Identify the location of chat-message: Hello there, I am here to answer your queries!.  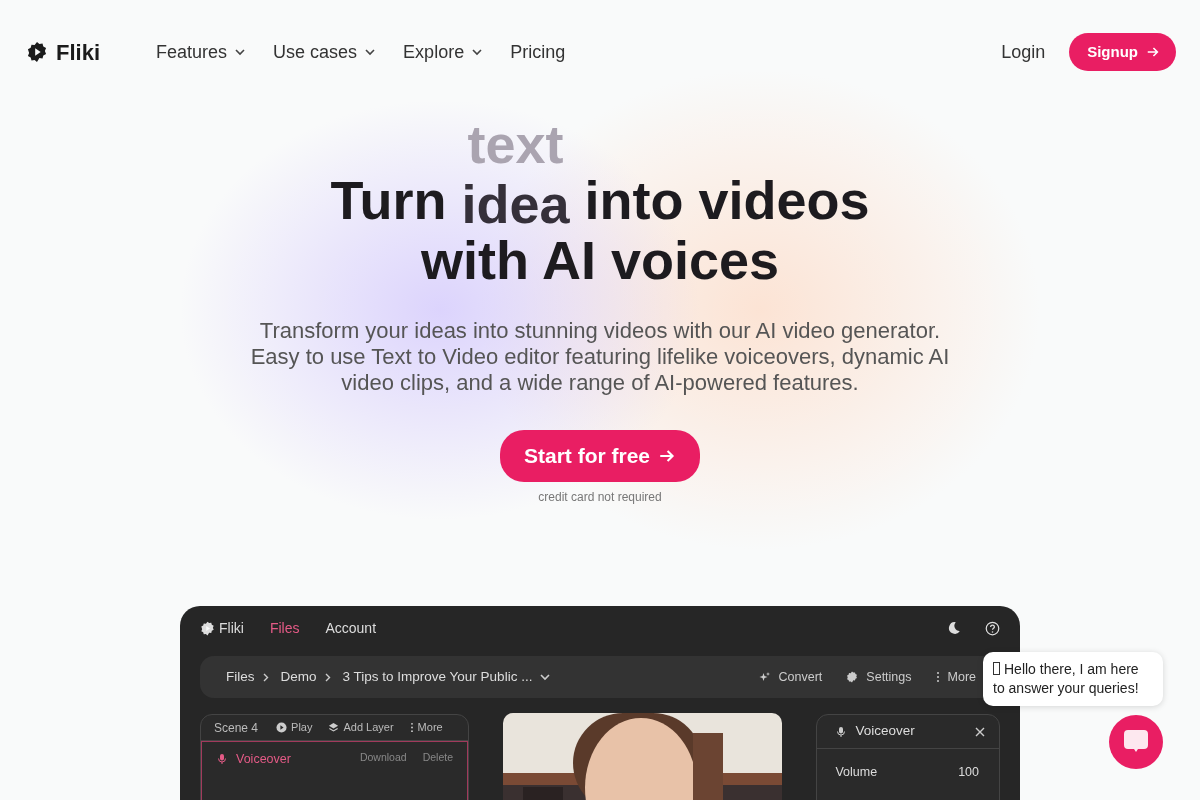
(1066, 679).